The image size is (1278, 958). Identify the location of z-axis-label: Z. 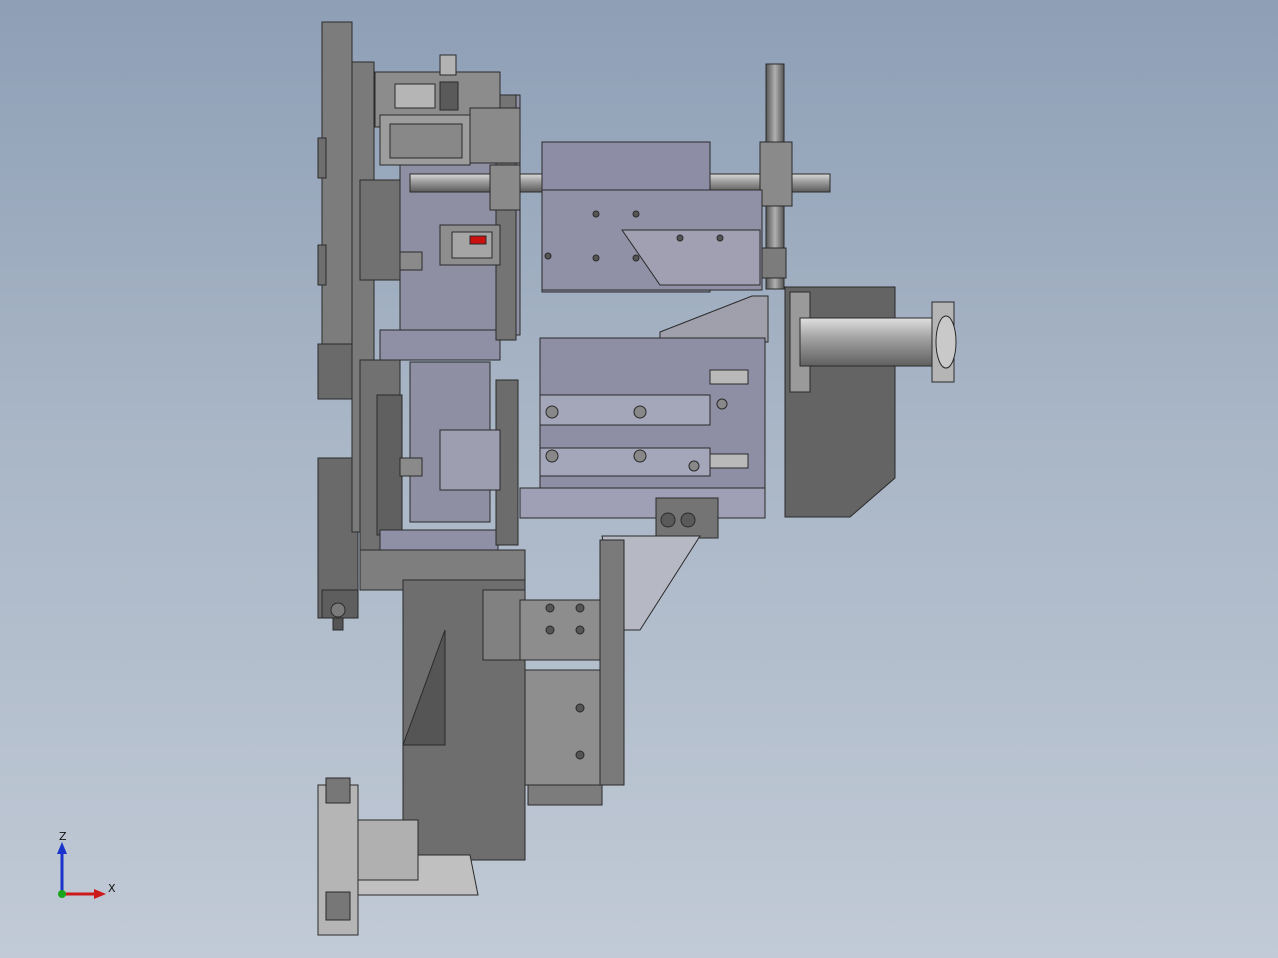
(63, 836).